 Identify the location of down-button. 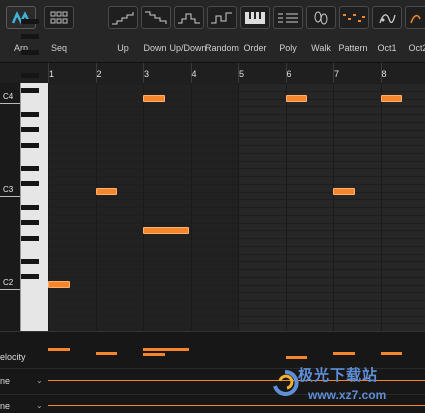
(156, 17).